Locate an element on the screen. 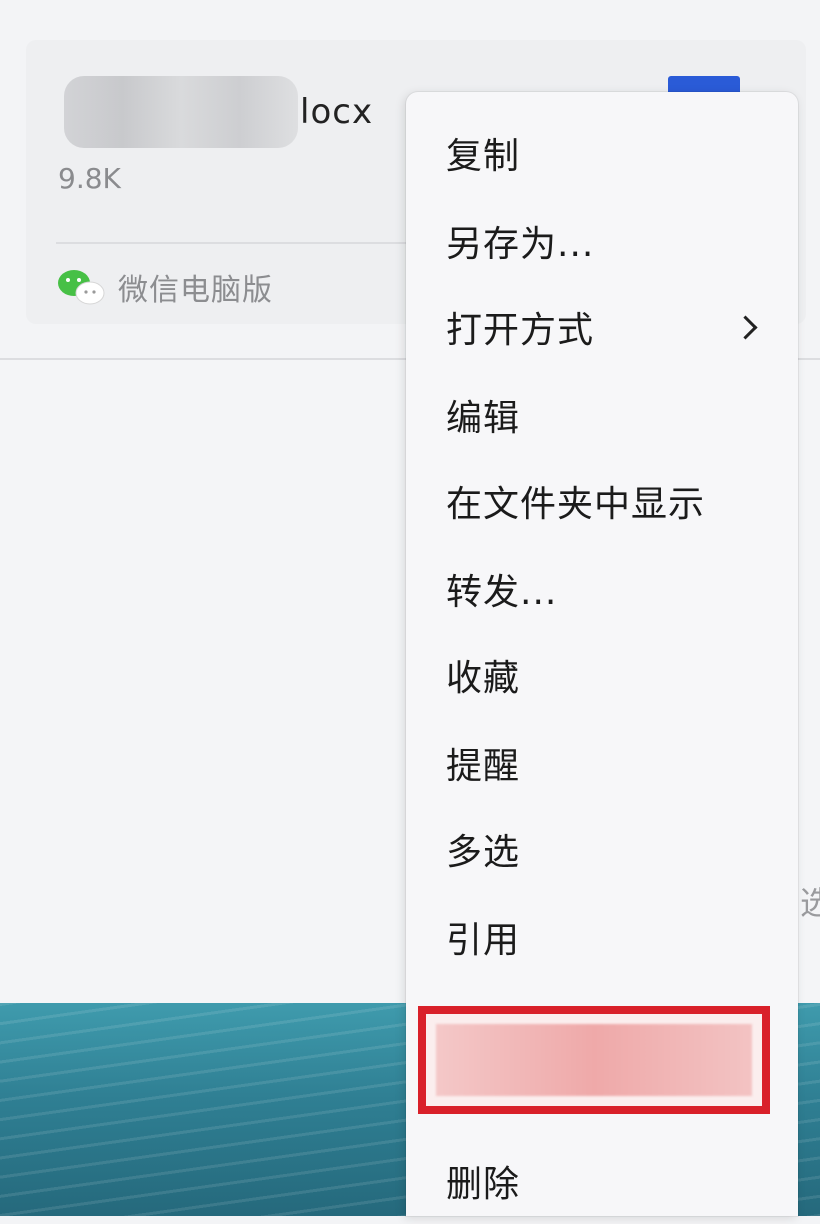  menu-item-multi-select: 多选 is located at coordinates (602, 849).